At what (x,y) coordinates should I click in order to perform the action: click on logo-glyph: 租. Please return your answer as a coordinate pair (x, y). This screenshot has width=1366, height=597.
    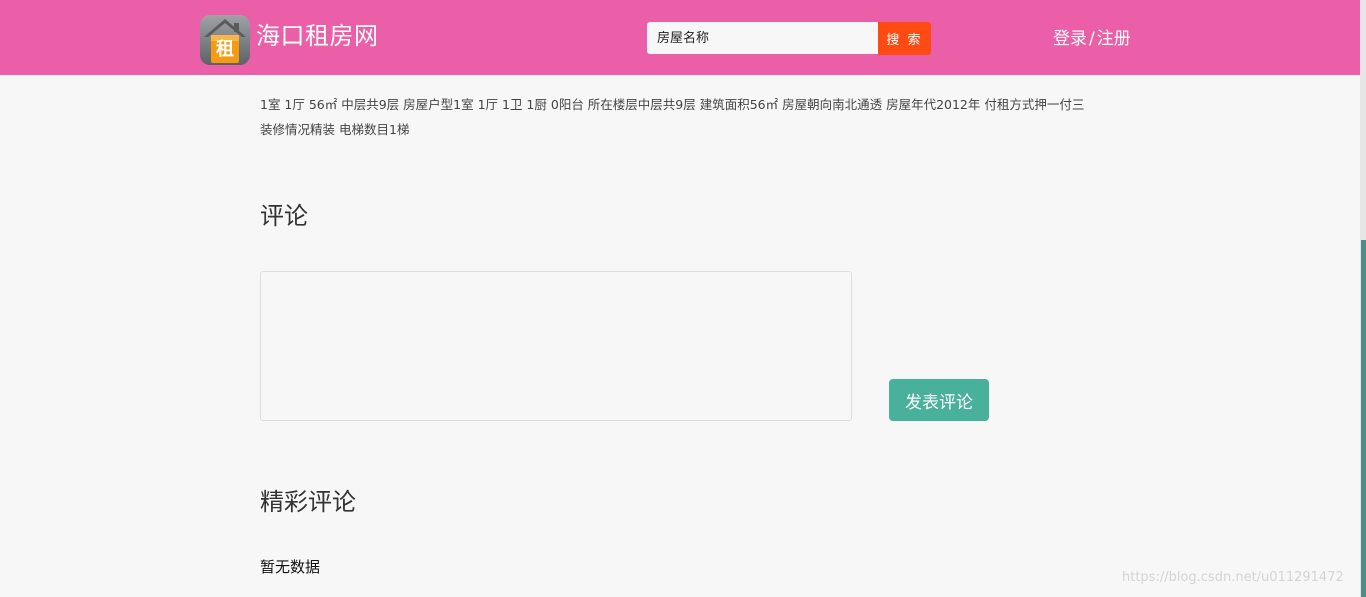
    Looking at the image, I should click on (225, 49).